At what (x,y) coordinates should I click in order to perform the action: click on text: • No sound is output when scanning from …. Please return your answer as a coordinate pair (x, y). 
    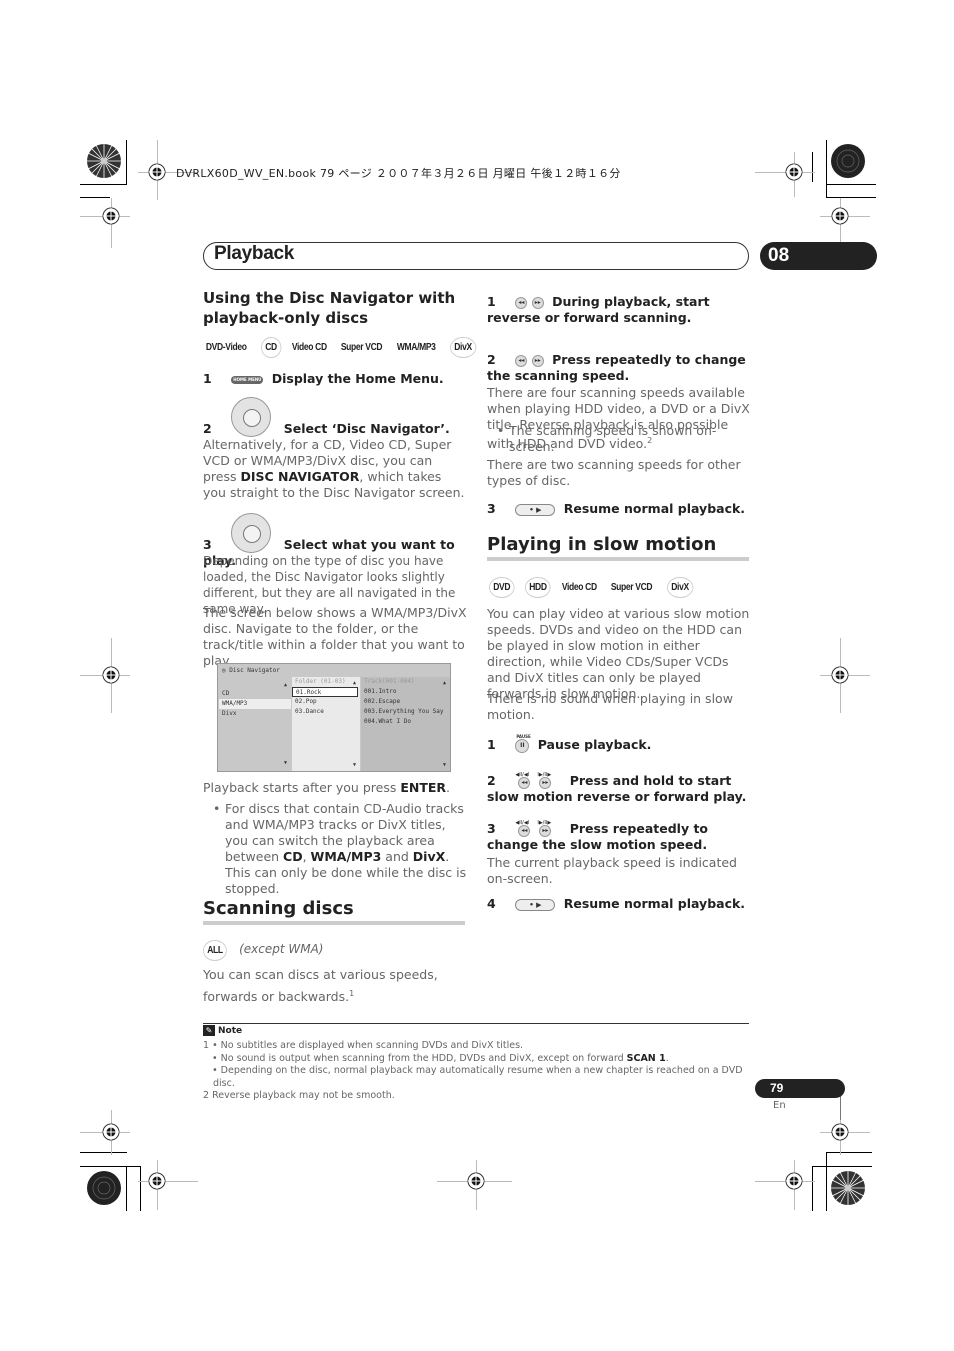
    Looking at the image, I should click on (415, 1058).